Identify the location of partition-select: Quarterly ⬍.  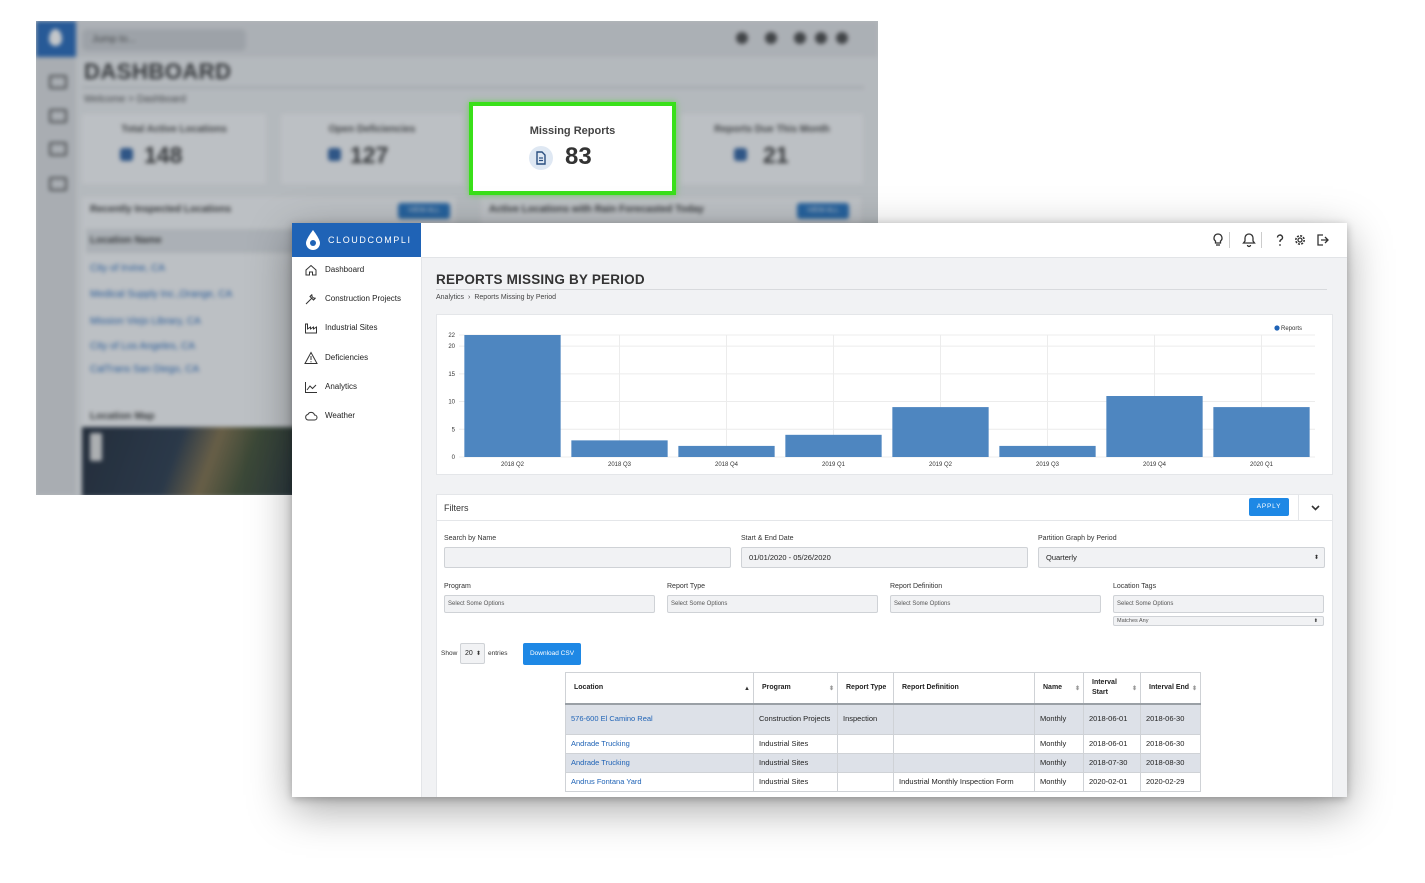
(1181, 557).